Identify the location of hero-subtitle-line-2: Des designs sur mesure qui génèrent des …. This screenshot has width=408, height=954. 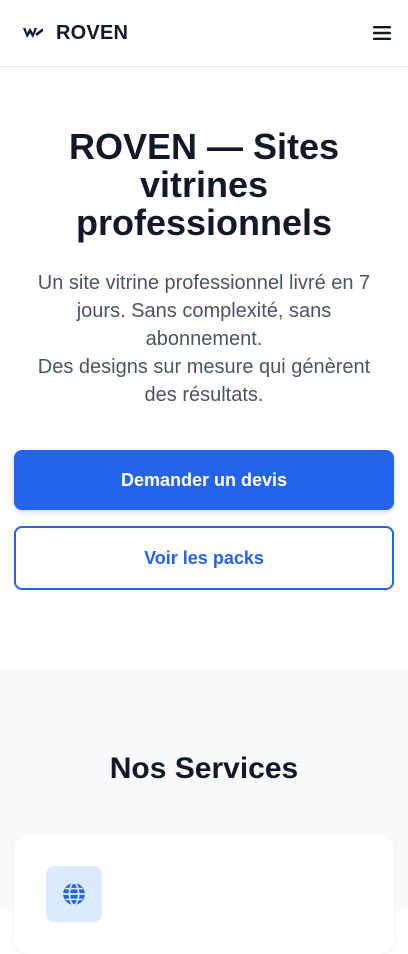
(204, 381).